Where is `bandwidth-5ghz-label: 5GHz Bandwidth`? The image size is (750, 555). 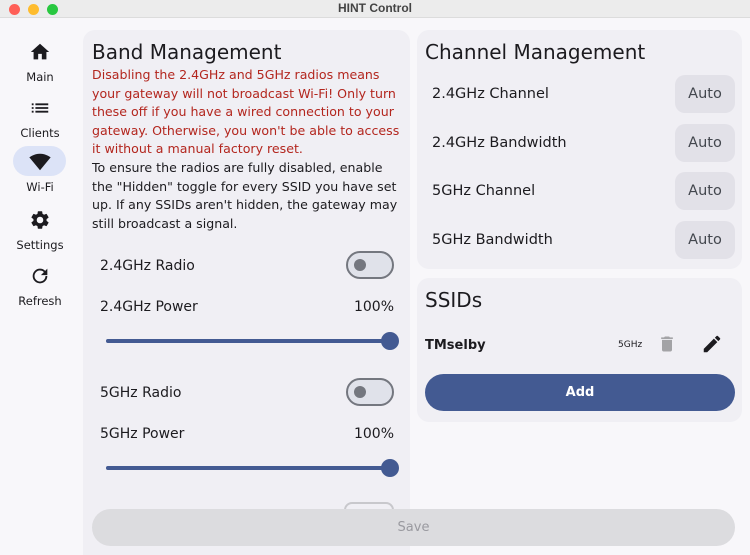 bandwidth-5ghz-label: 5GHz Bandwidth is located at coordinates (492, 240).